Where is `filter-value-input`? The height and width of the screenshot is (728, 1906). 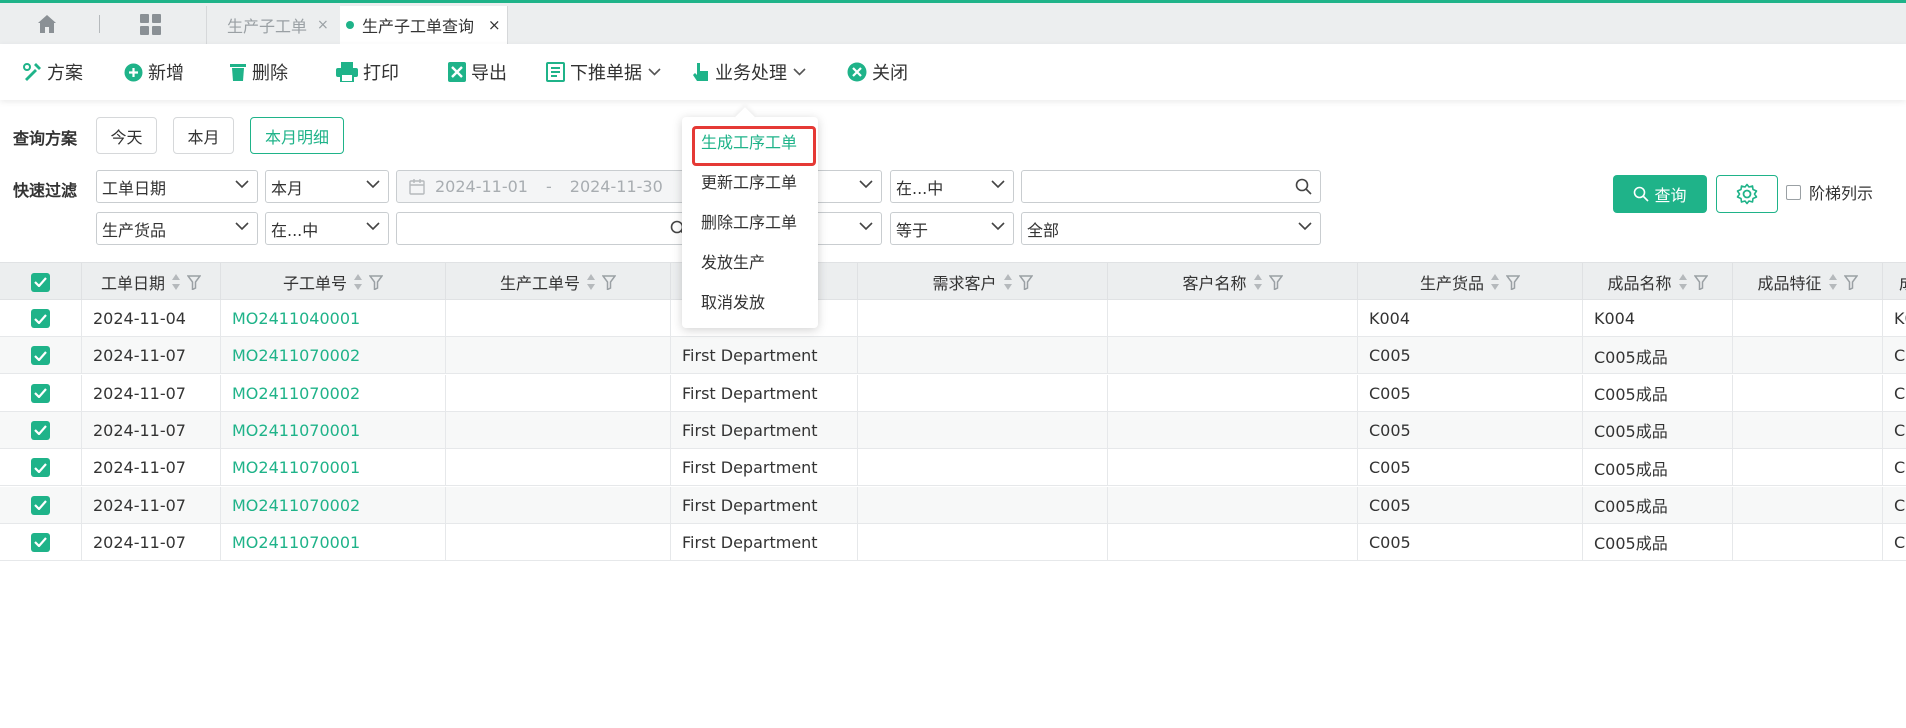
filter-value-input is located at coordinates (1171, 186).